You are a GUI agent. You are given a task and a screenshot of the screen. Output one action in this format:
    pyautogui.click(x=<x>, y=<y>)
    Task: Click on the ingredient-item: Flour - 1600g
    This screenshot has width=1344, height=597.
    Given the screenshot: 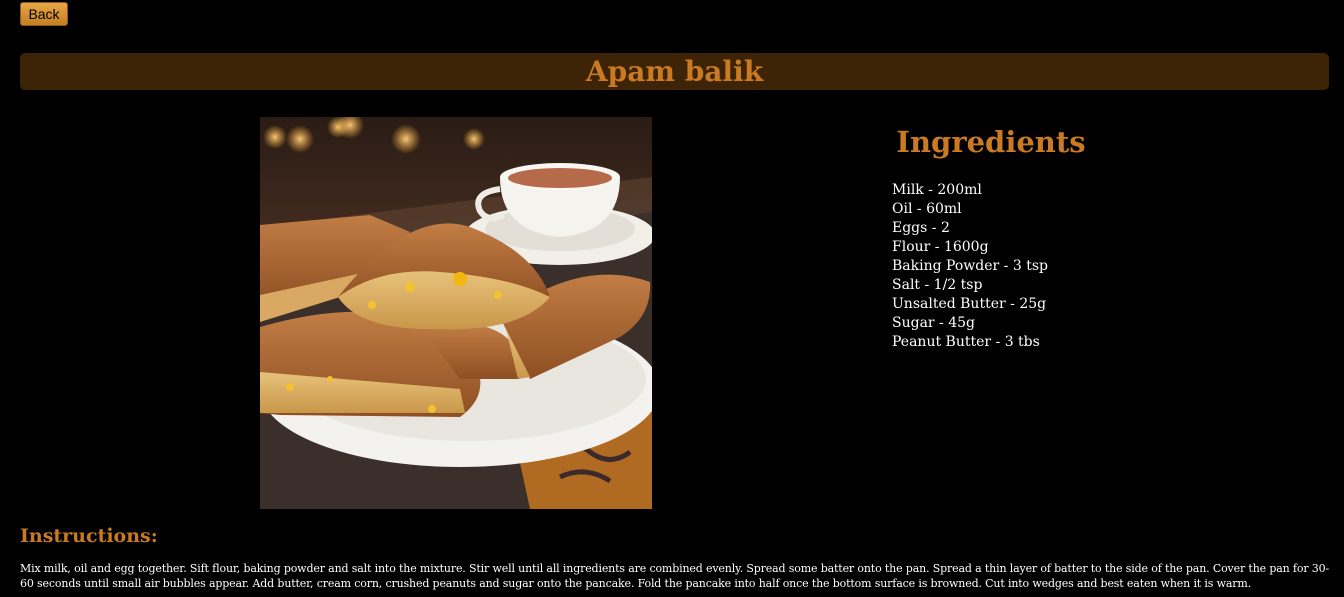 What is the action you would take?
    pyautogui.click(x=940, y=247)
    